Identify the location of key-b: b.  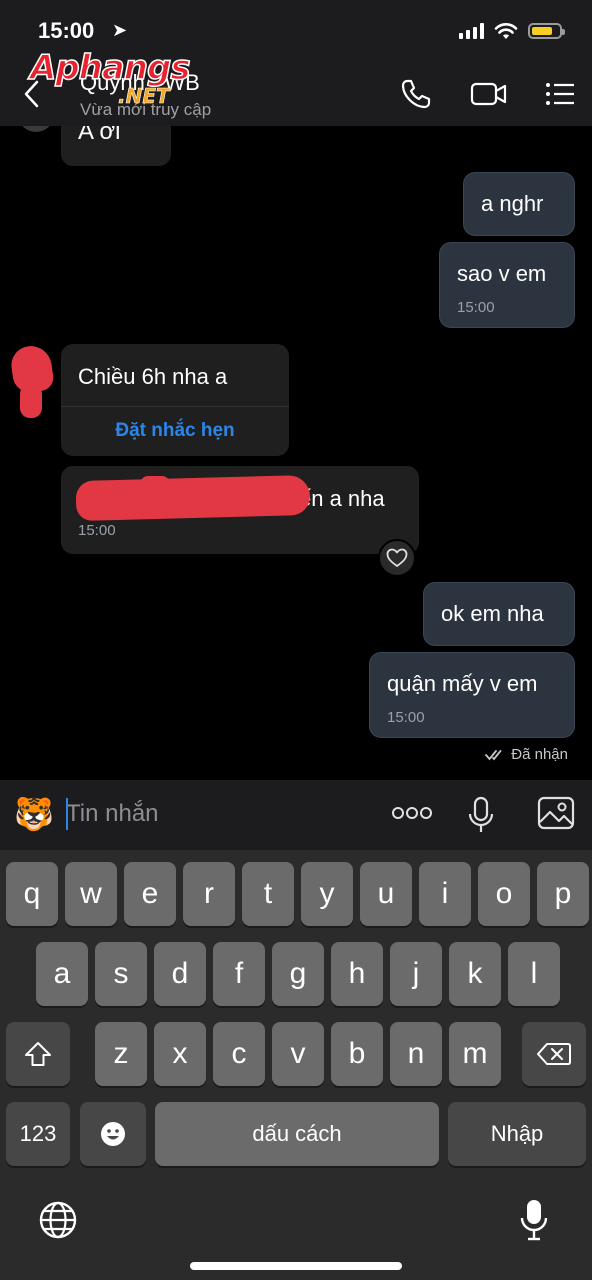
(357, 1054).